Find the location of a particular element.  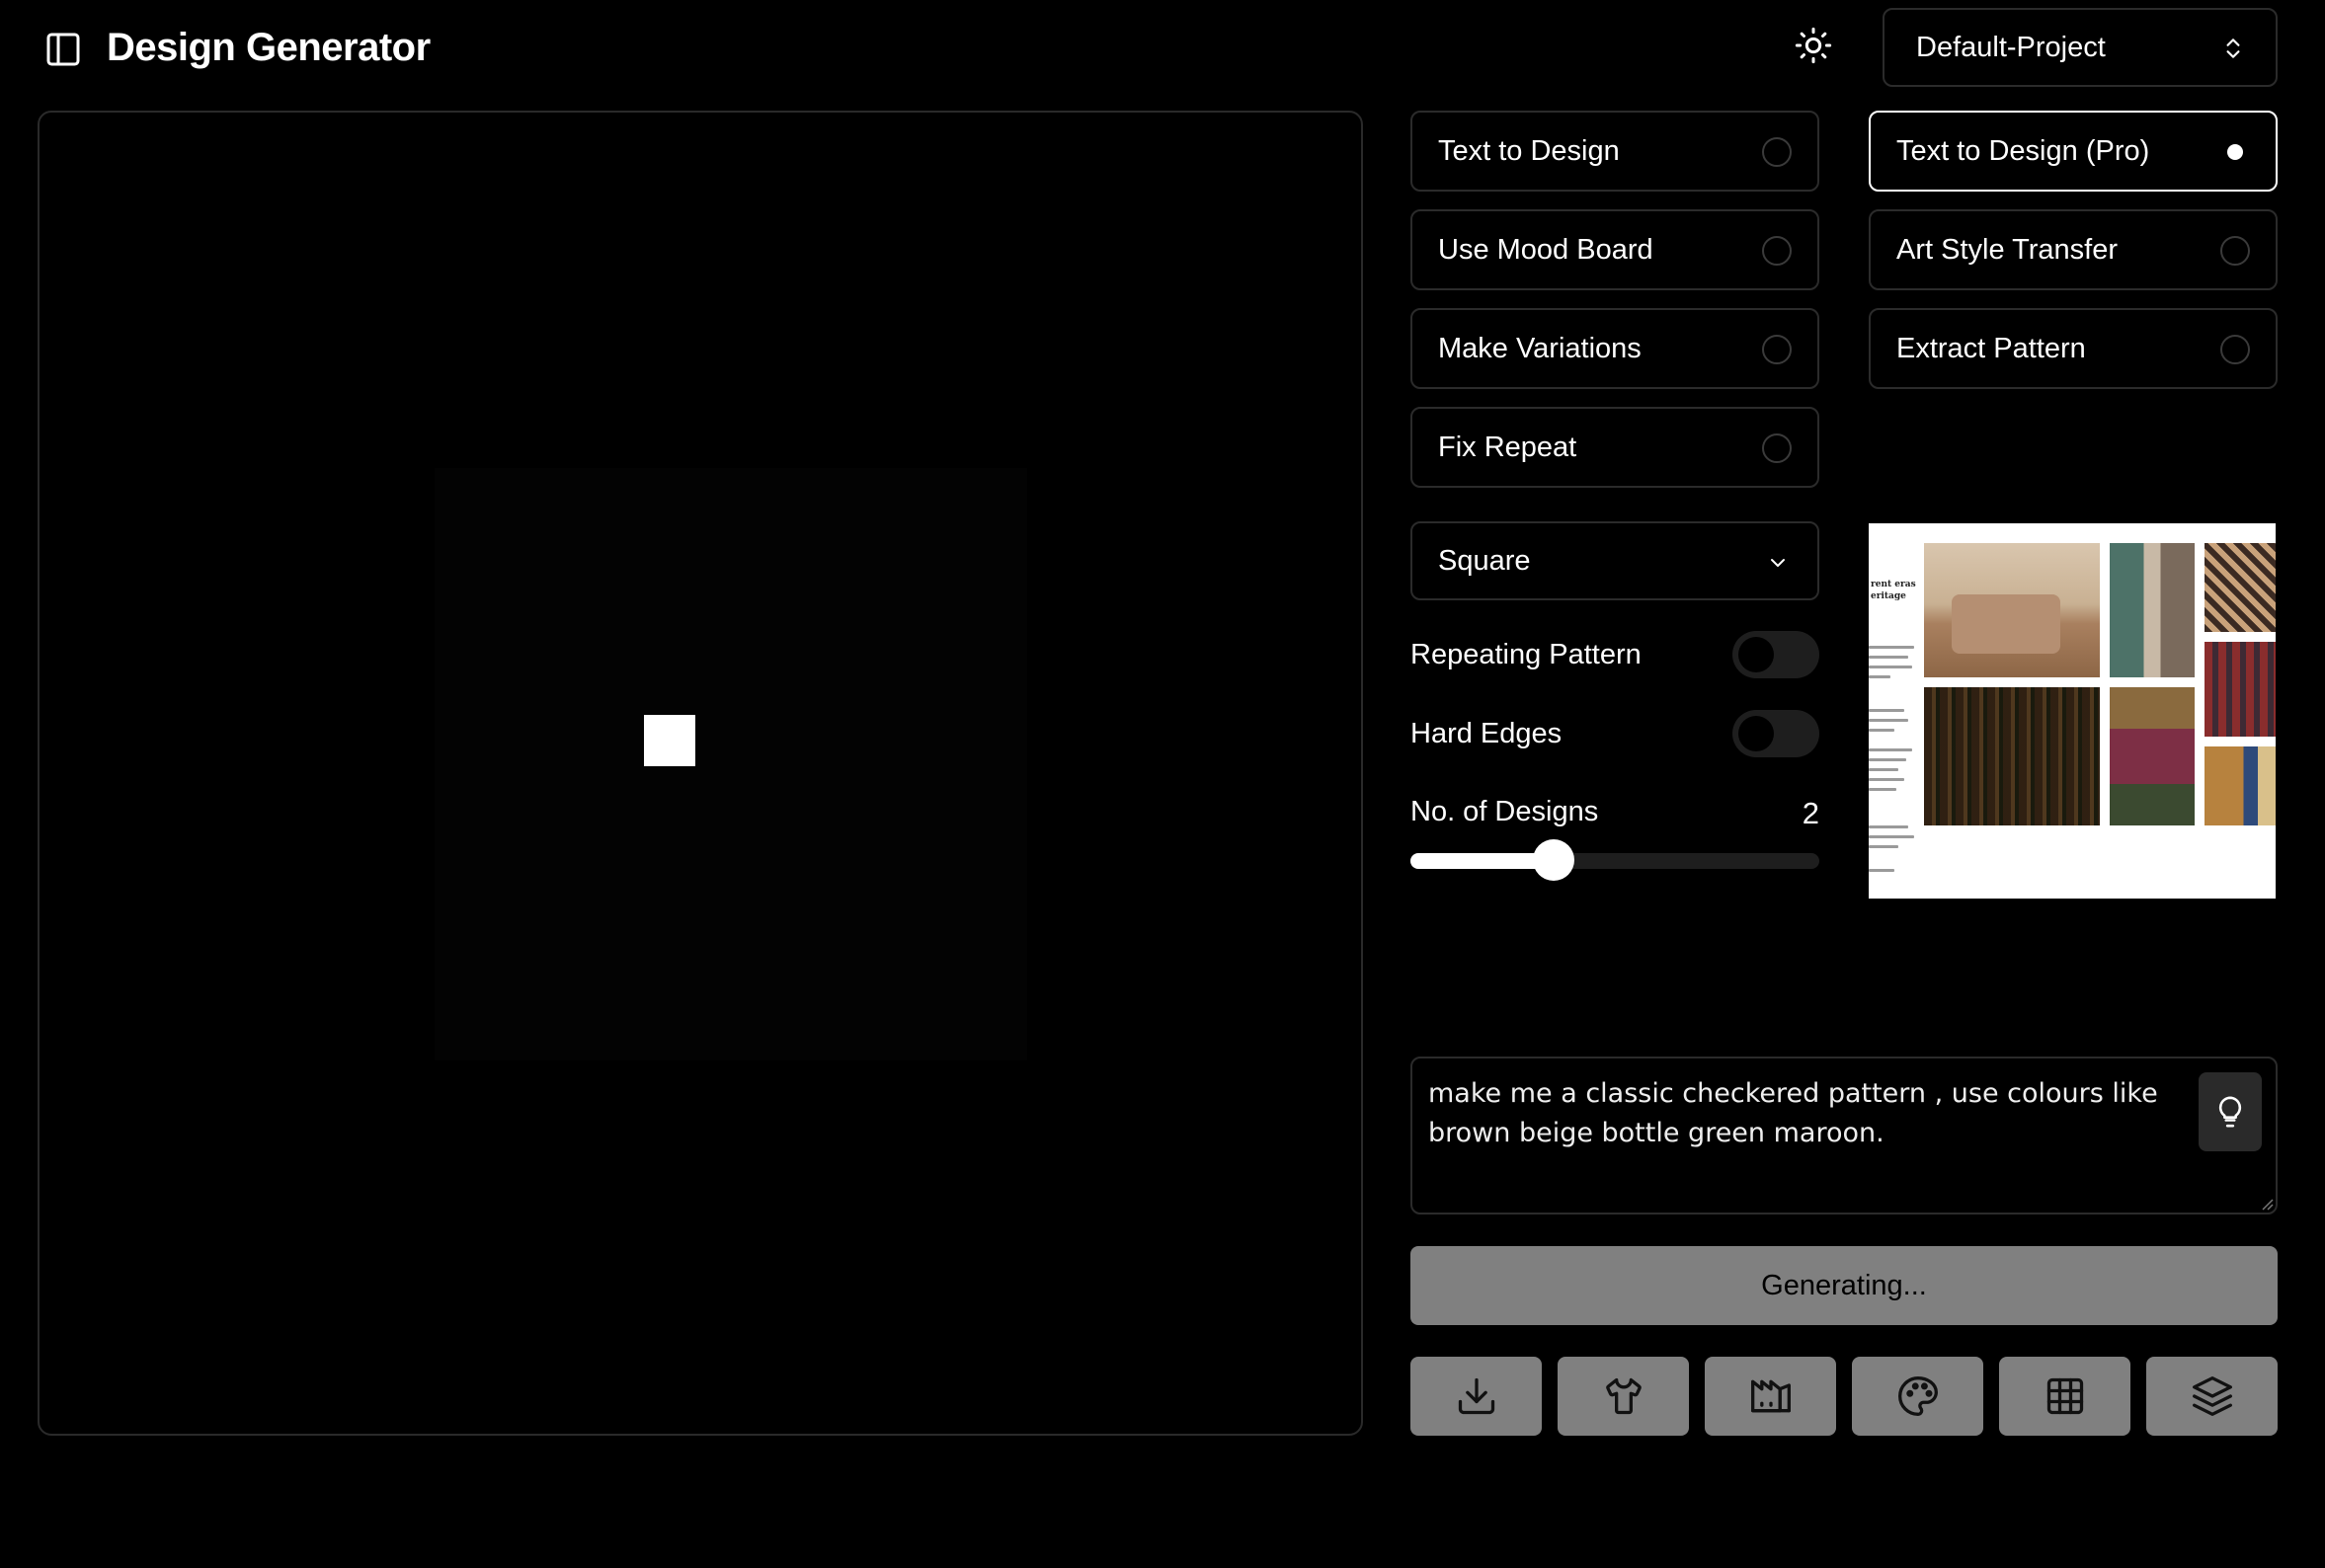

shirt-icon is located at coordinates (1623, 1396).